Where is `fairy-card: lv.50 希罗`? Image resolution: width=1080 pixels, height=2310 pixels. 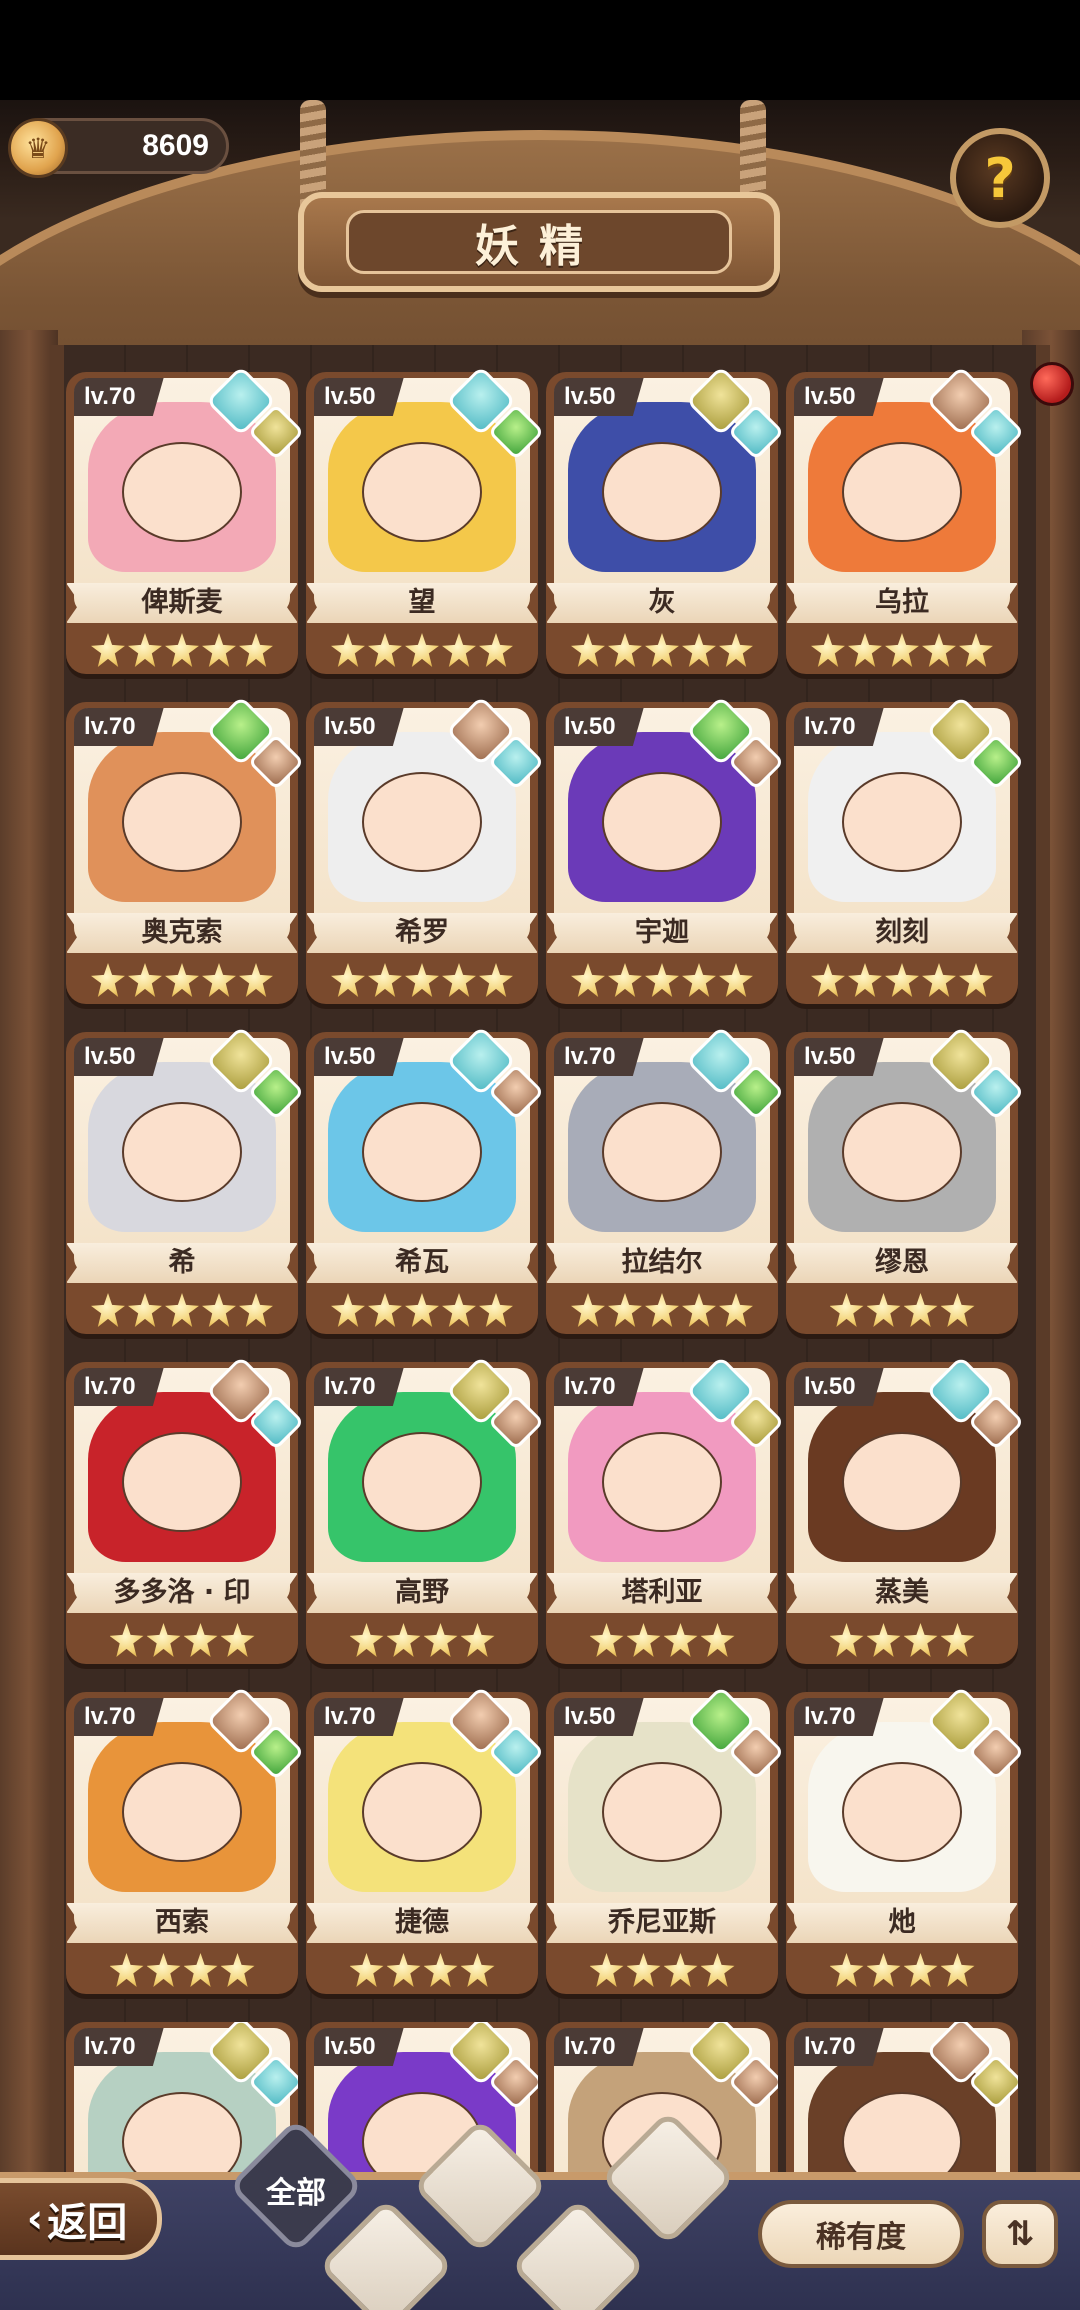
fairy-card: lv.50 希罗 is located at coordinates (425, 849).